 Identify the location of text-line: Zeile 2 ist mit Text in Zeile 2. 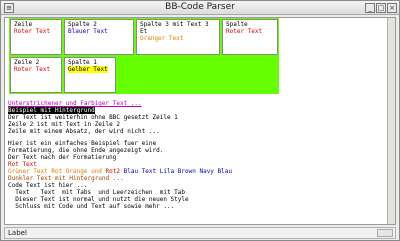
(64, 124).